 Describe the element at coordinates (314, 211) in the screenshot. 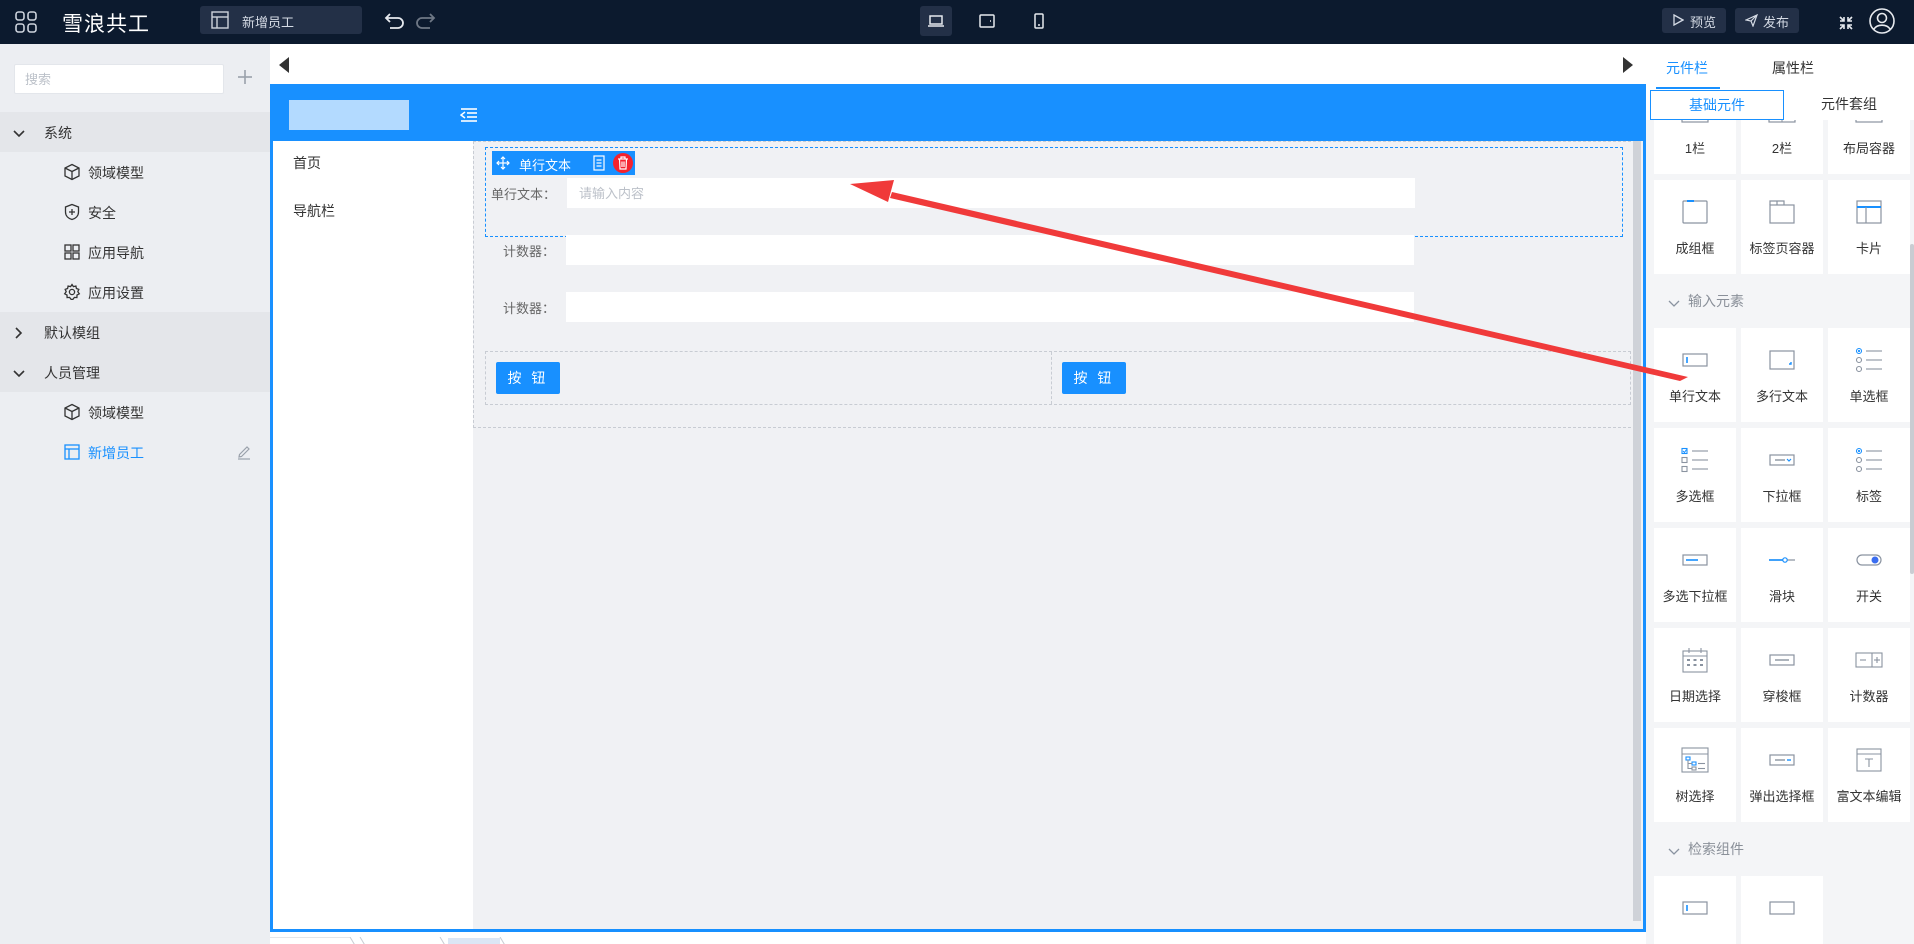

I see `menu-item-navbar: 导航栏` at that location.